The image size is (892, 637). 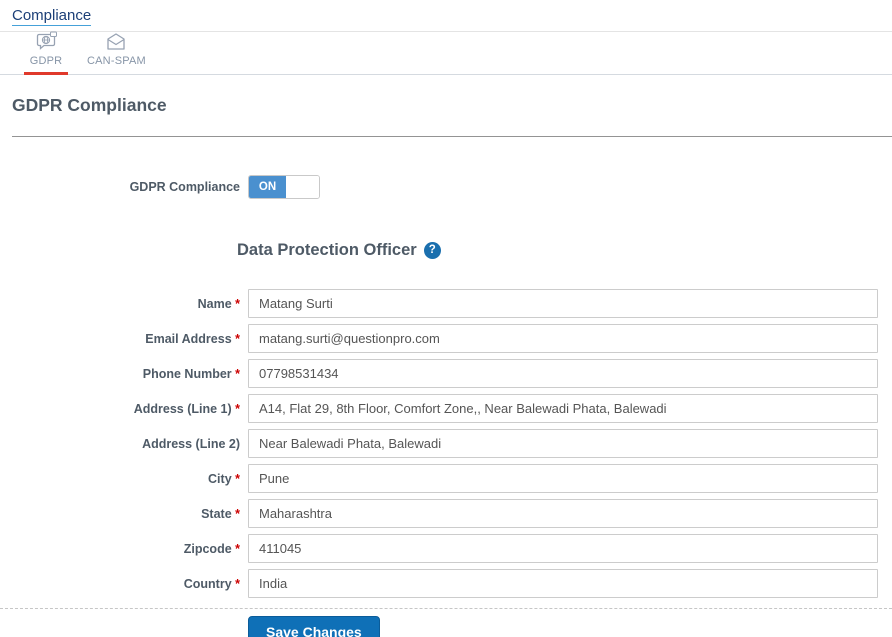 What do you see at coordinates (267, 187) in the screenshot?
I see `toggle-on-segment: ON` at bounding box center [267, 187].